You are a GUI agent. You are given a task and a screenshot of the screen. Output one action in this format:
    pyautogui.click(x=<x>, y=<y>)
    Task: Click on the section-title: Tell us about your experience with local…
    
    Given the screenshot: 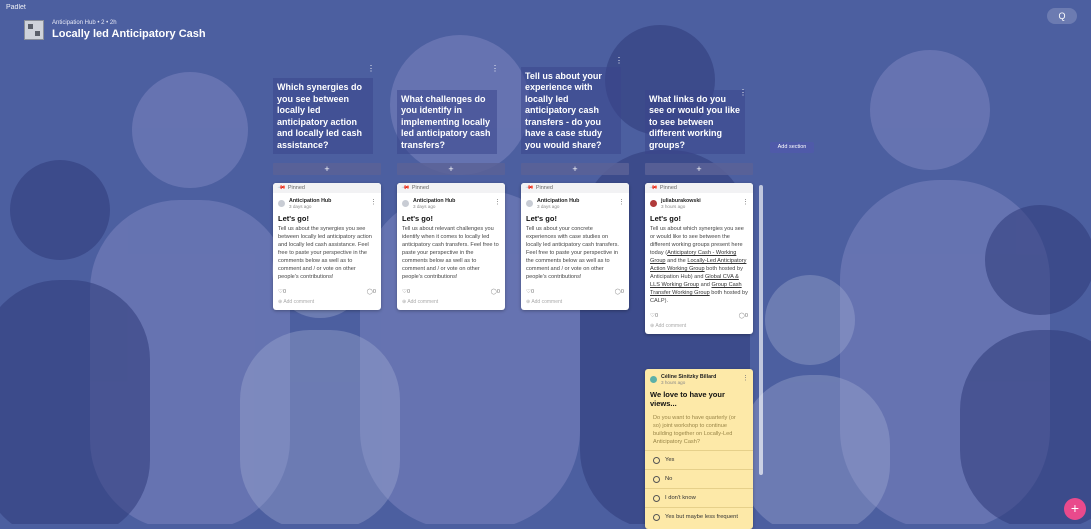 What is the action you would take?
    pyautogui.click(x=571, y=110)
    